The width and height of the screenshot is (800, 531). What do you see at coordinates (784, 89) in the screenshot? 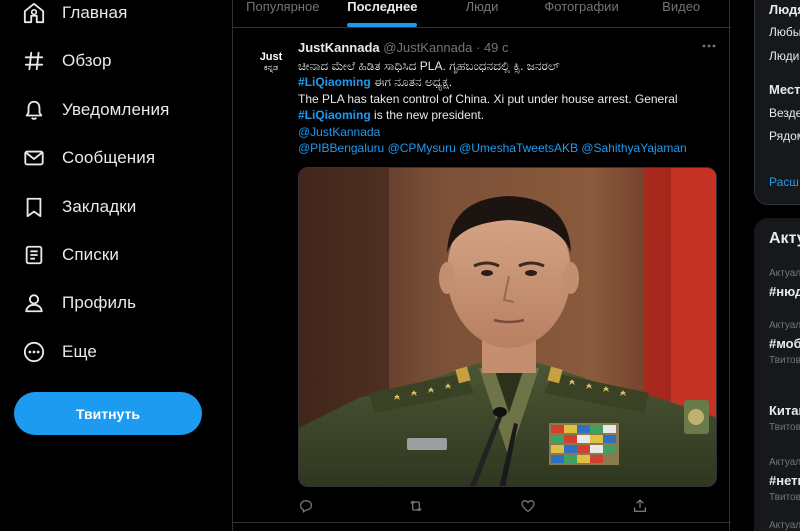
I see `filter-heading-location: Мест` at bounding box center [784, 89].